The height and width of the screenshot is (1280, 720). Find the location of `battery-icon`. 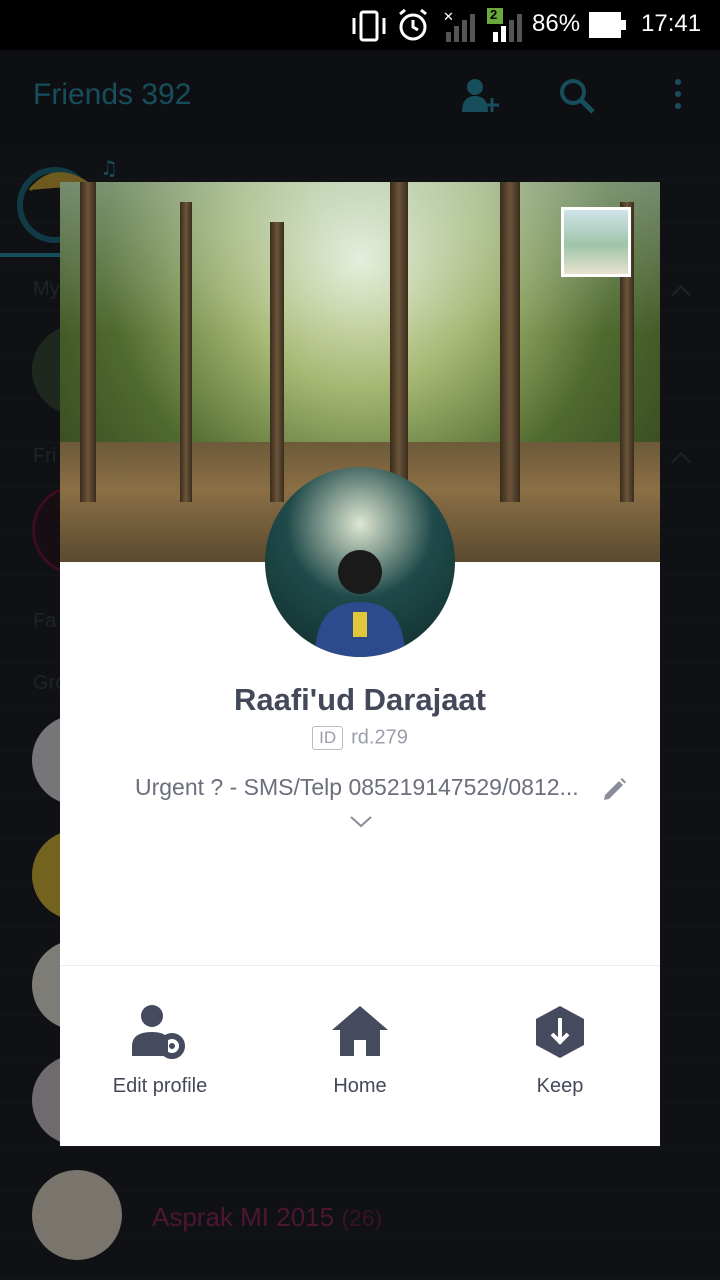

battery-icon is located at coordinates (609, 28).